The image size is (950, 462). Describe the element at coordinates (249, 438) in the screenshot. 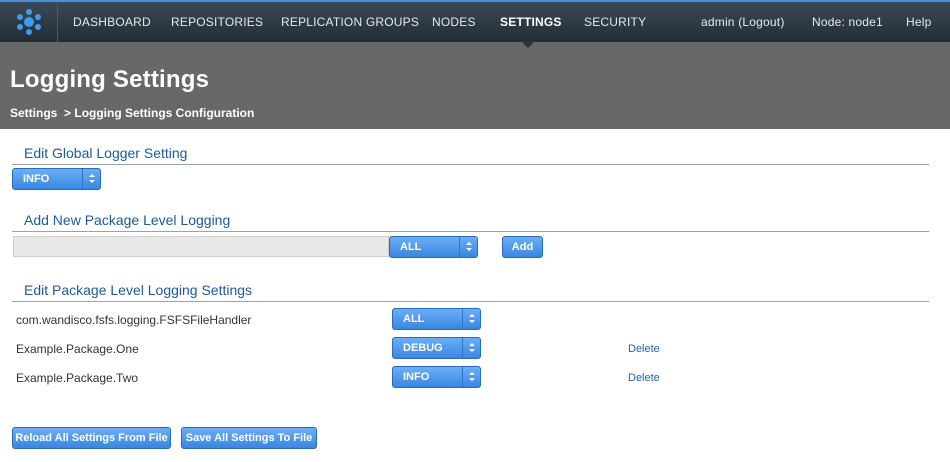

I see `save-settings-button: Save All Settings To File` at that location.